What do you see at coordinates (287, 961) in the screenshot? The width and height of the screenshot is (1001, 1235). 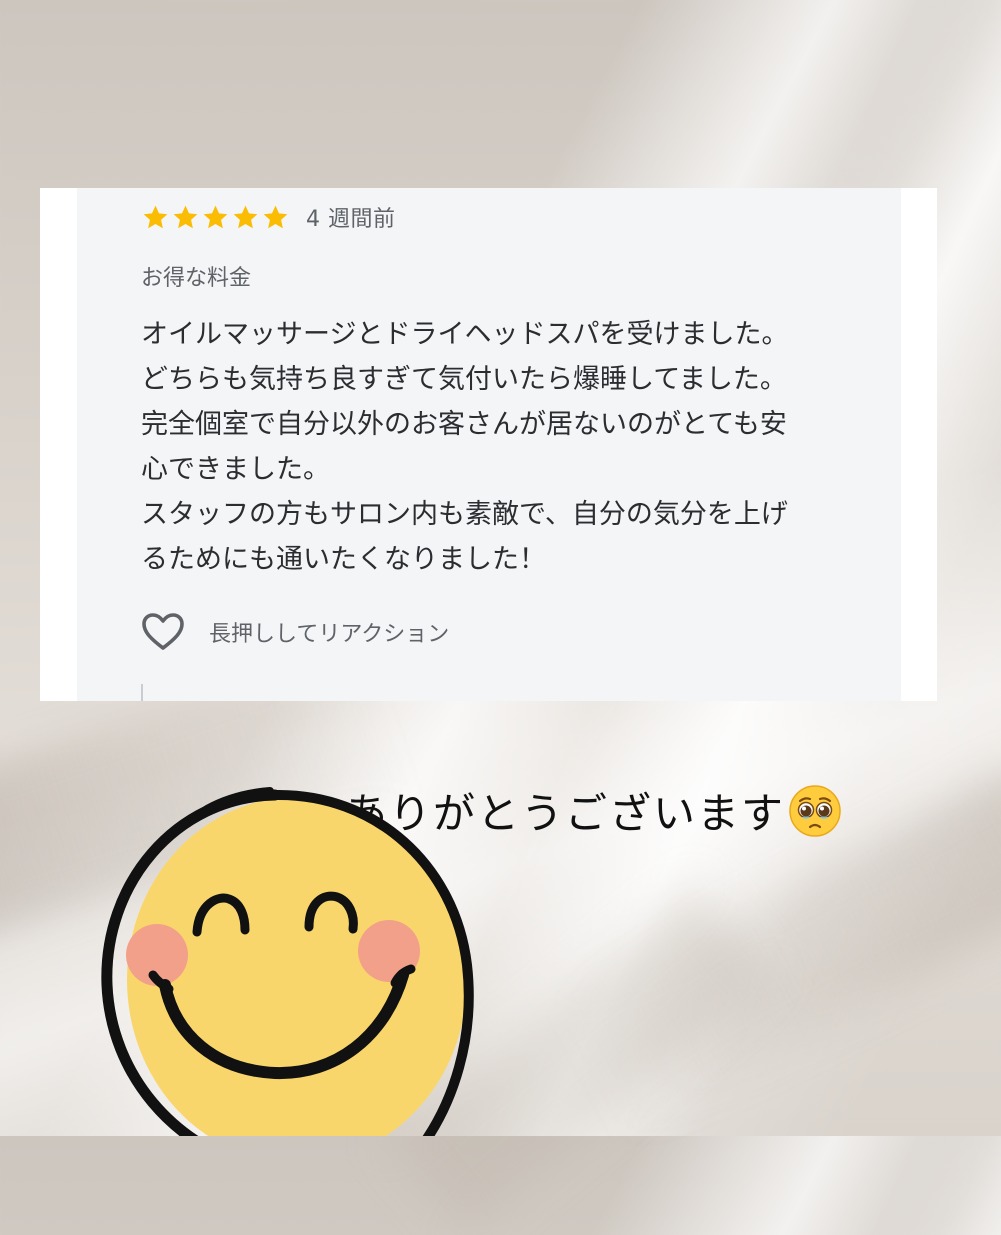 I see `smiley-face-icon` at bounding box center [287, 961].